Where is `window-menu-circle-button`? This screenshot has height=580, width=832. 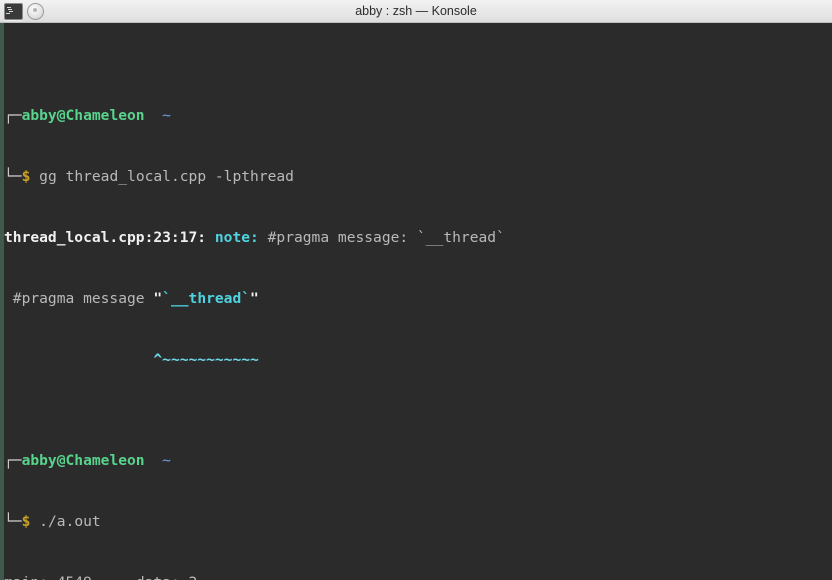 window-menu-circle-button is located at coordinates (35, 11).